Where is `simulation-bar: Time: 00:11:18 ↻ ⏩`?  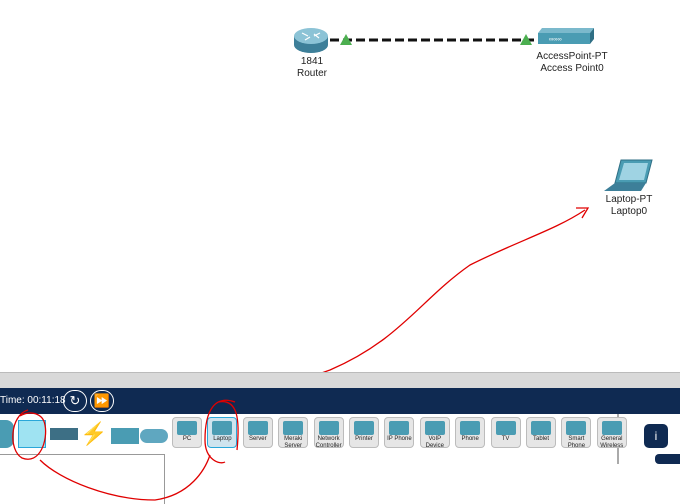
simulation-bar: Time: 00:11:18 ↻ ⏩ is located at coordinates (340, 401).